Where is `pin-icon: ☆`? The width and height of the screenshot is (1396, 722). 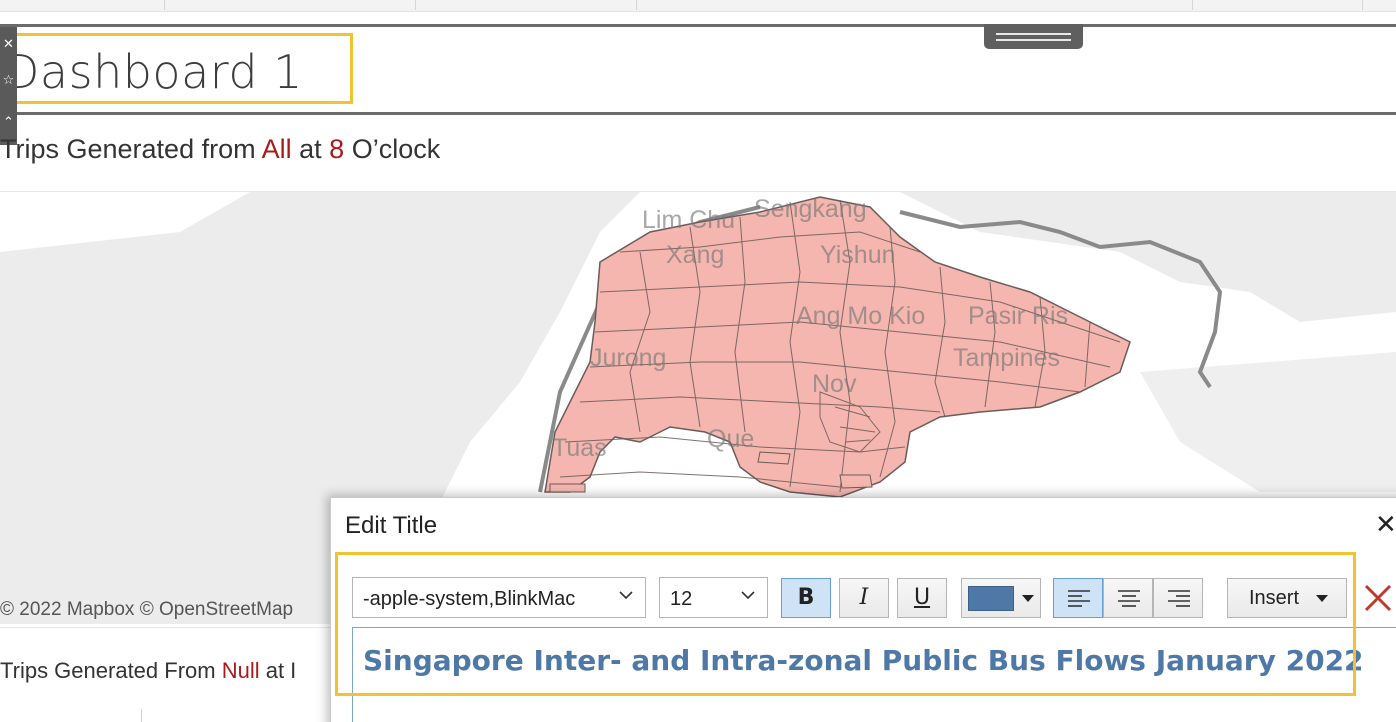
pin-icon: ☆ is located at coordinates (8, 81).